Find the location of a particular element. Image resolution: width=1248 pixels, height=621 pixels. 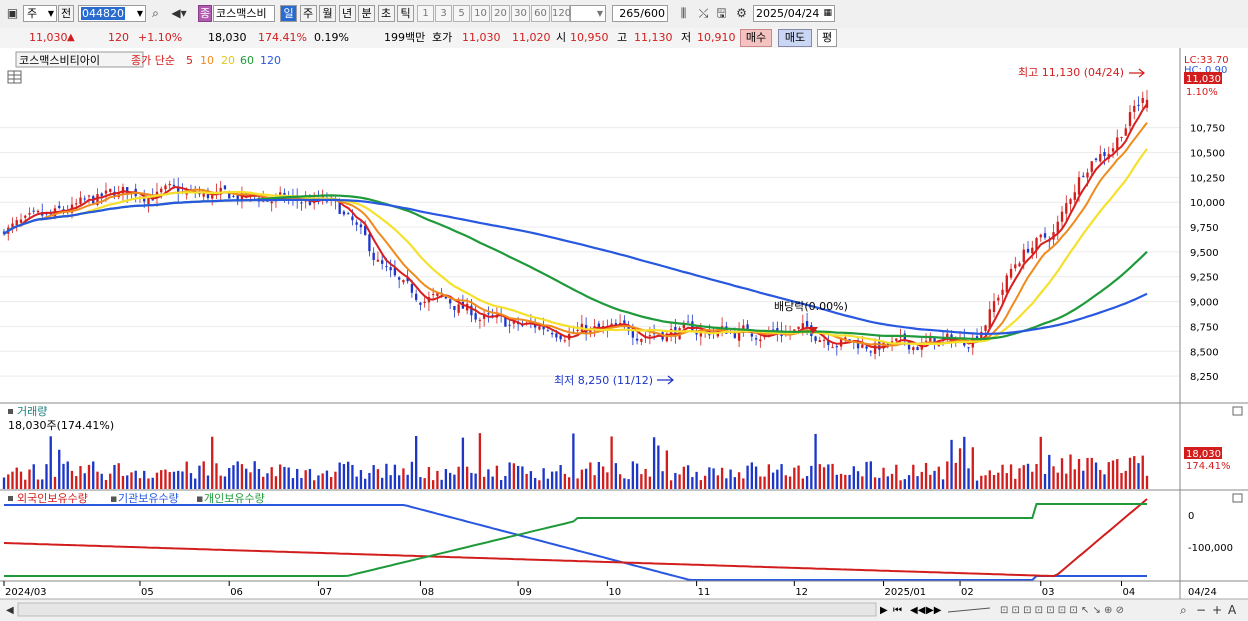

count-field: 265/600 is located at coordinates (640, 13).